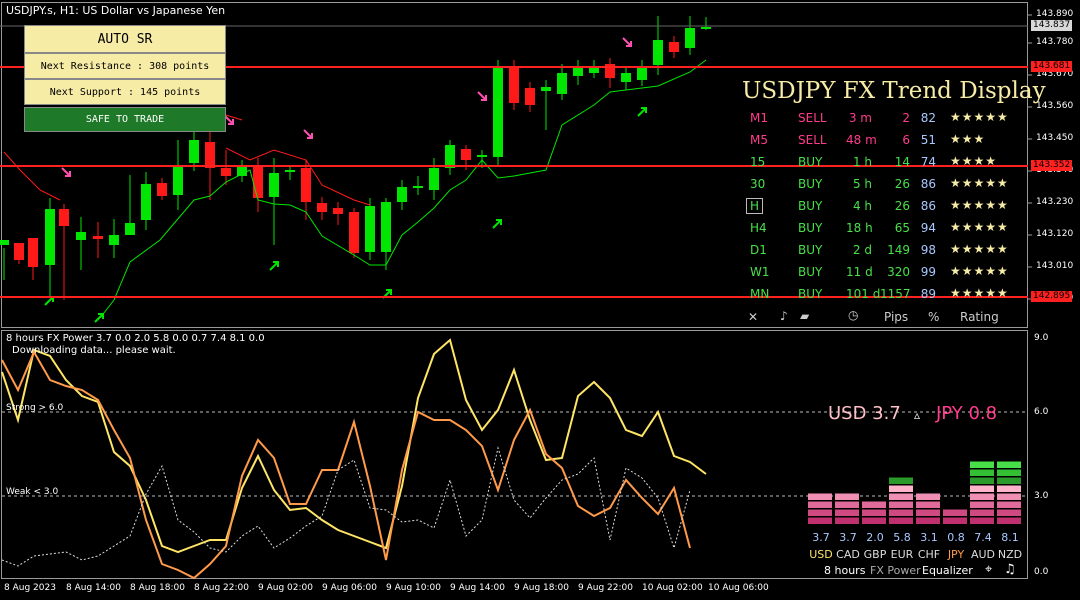 This screenshot has height=600, width=1080. What do you see at coordinates (906, 140) in the screenshot?
I see `trend-row-pips: 6` at bounding box center [906, 140].